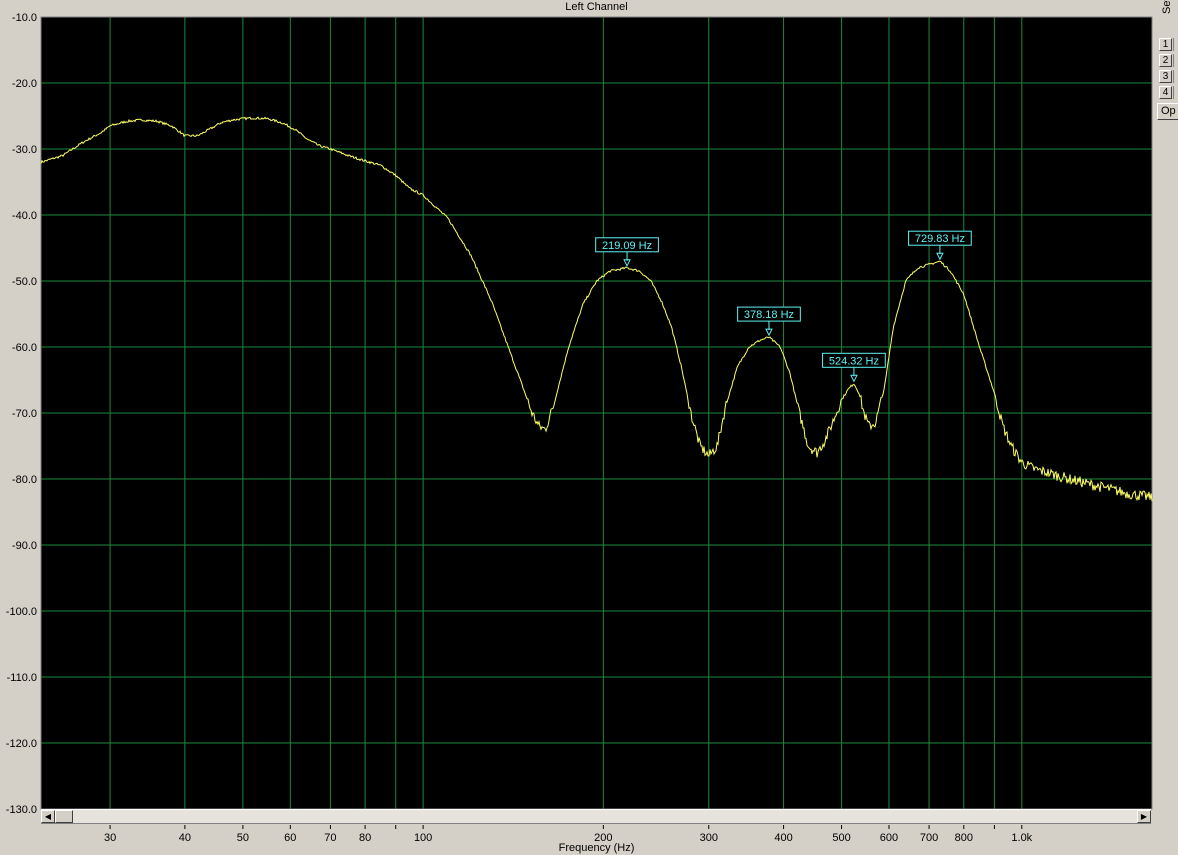 The height and width of the screenshot is (855, 1178). What do you see at coordinates (596, 848) in the screenshot?
I see `x-axis-label: Frequency (Hz)` at bounding box center [596, 848].